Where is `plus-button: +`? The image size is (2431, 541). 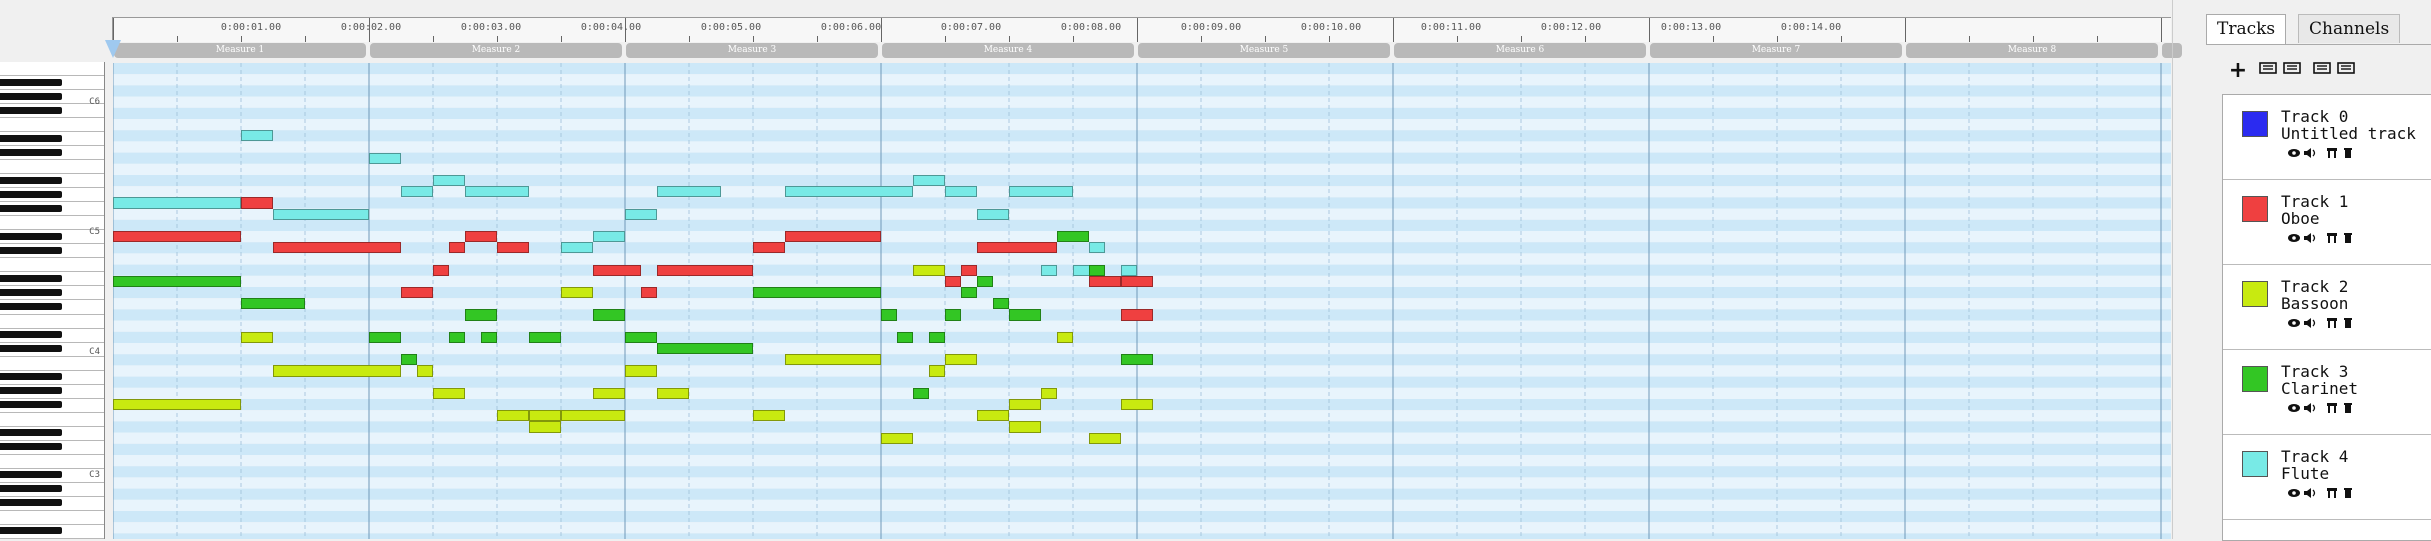 plus-button: + is located at coordinates (2238, 70).